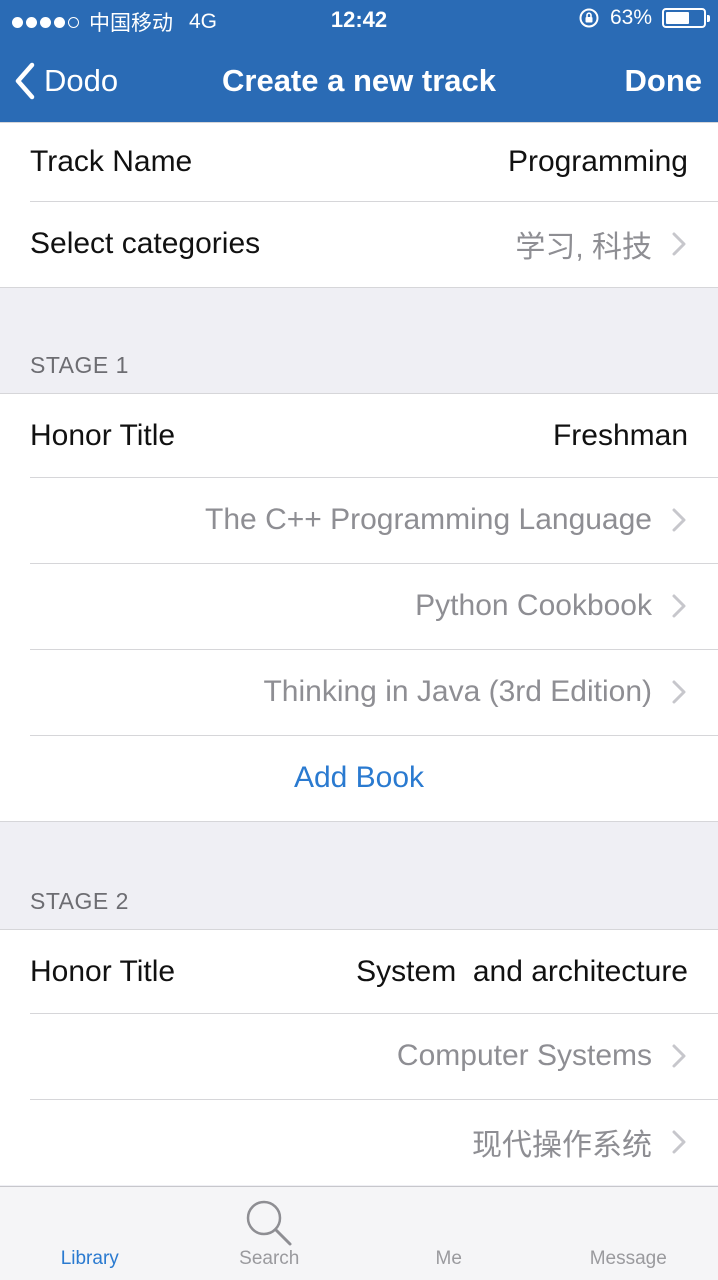 The image size is (718, 1280). Describe the element at coordinates (428, 519) in the screenshot. I see `book-title: The C++ Programming Language` at that location.